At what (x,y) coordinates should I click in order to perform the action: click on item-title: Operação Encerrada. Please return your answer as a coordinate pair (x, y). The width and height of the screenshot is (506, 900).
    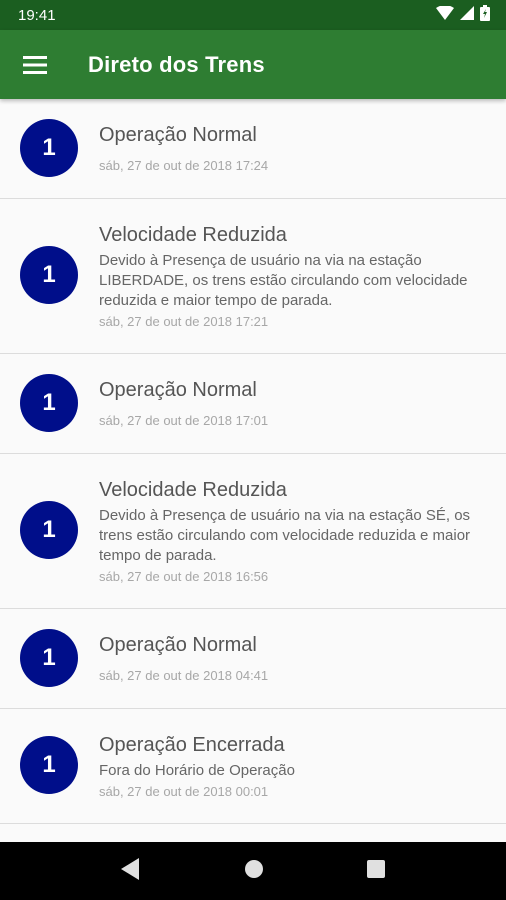
    Looking at the image, I should click on (192, 745).